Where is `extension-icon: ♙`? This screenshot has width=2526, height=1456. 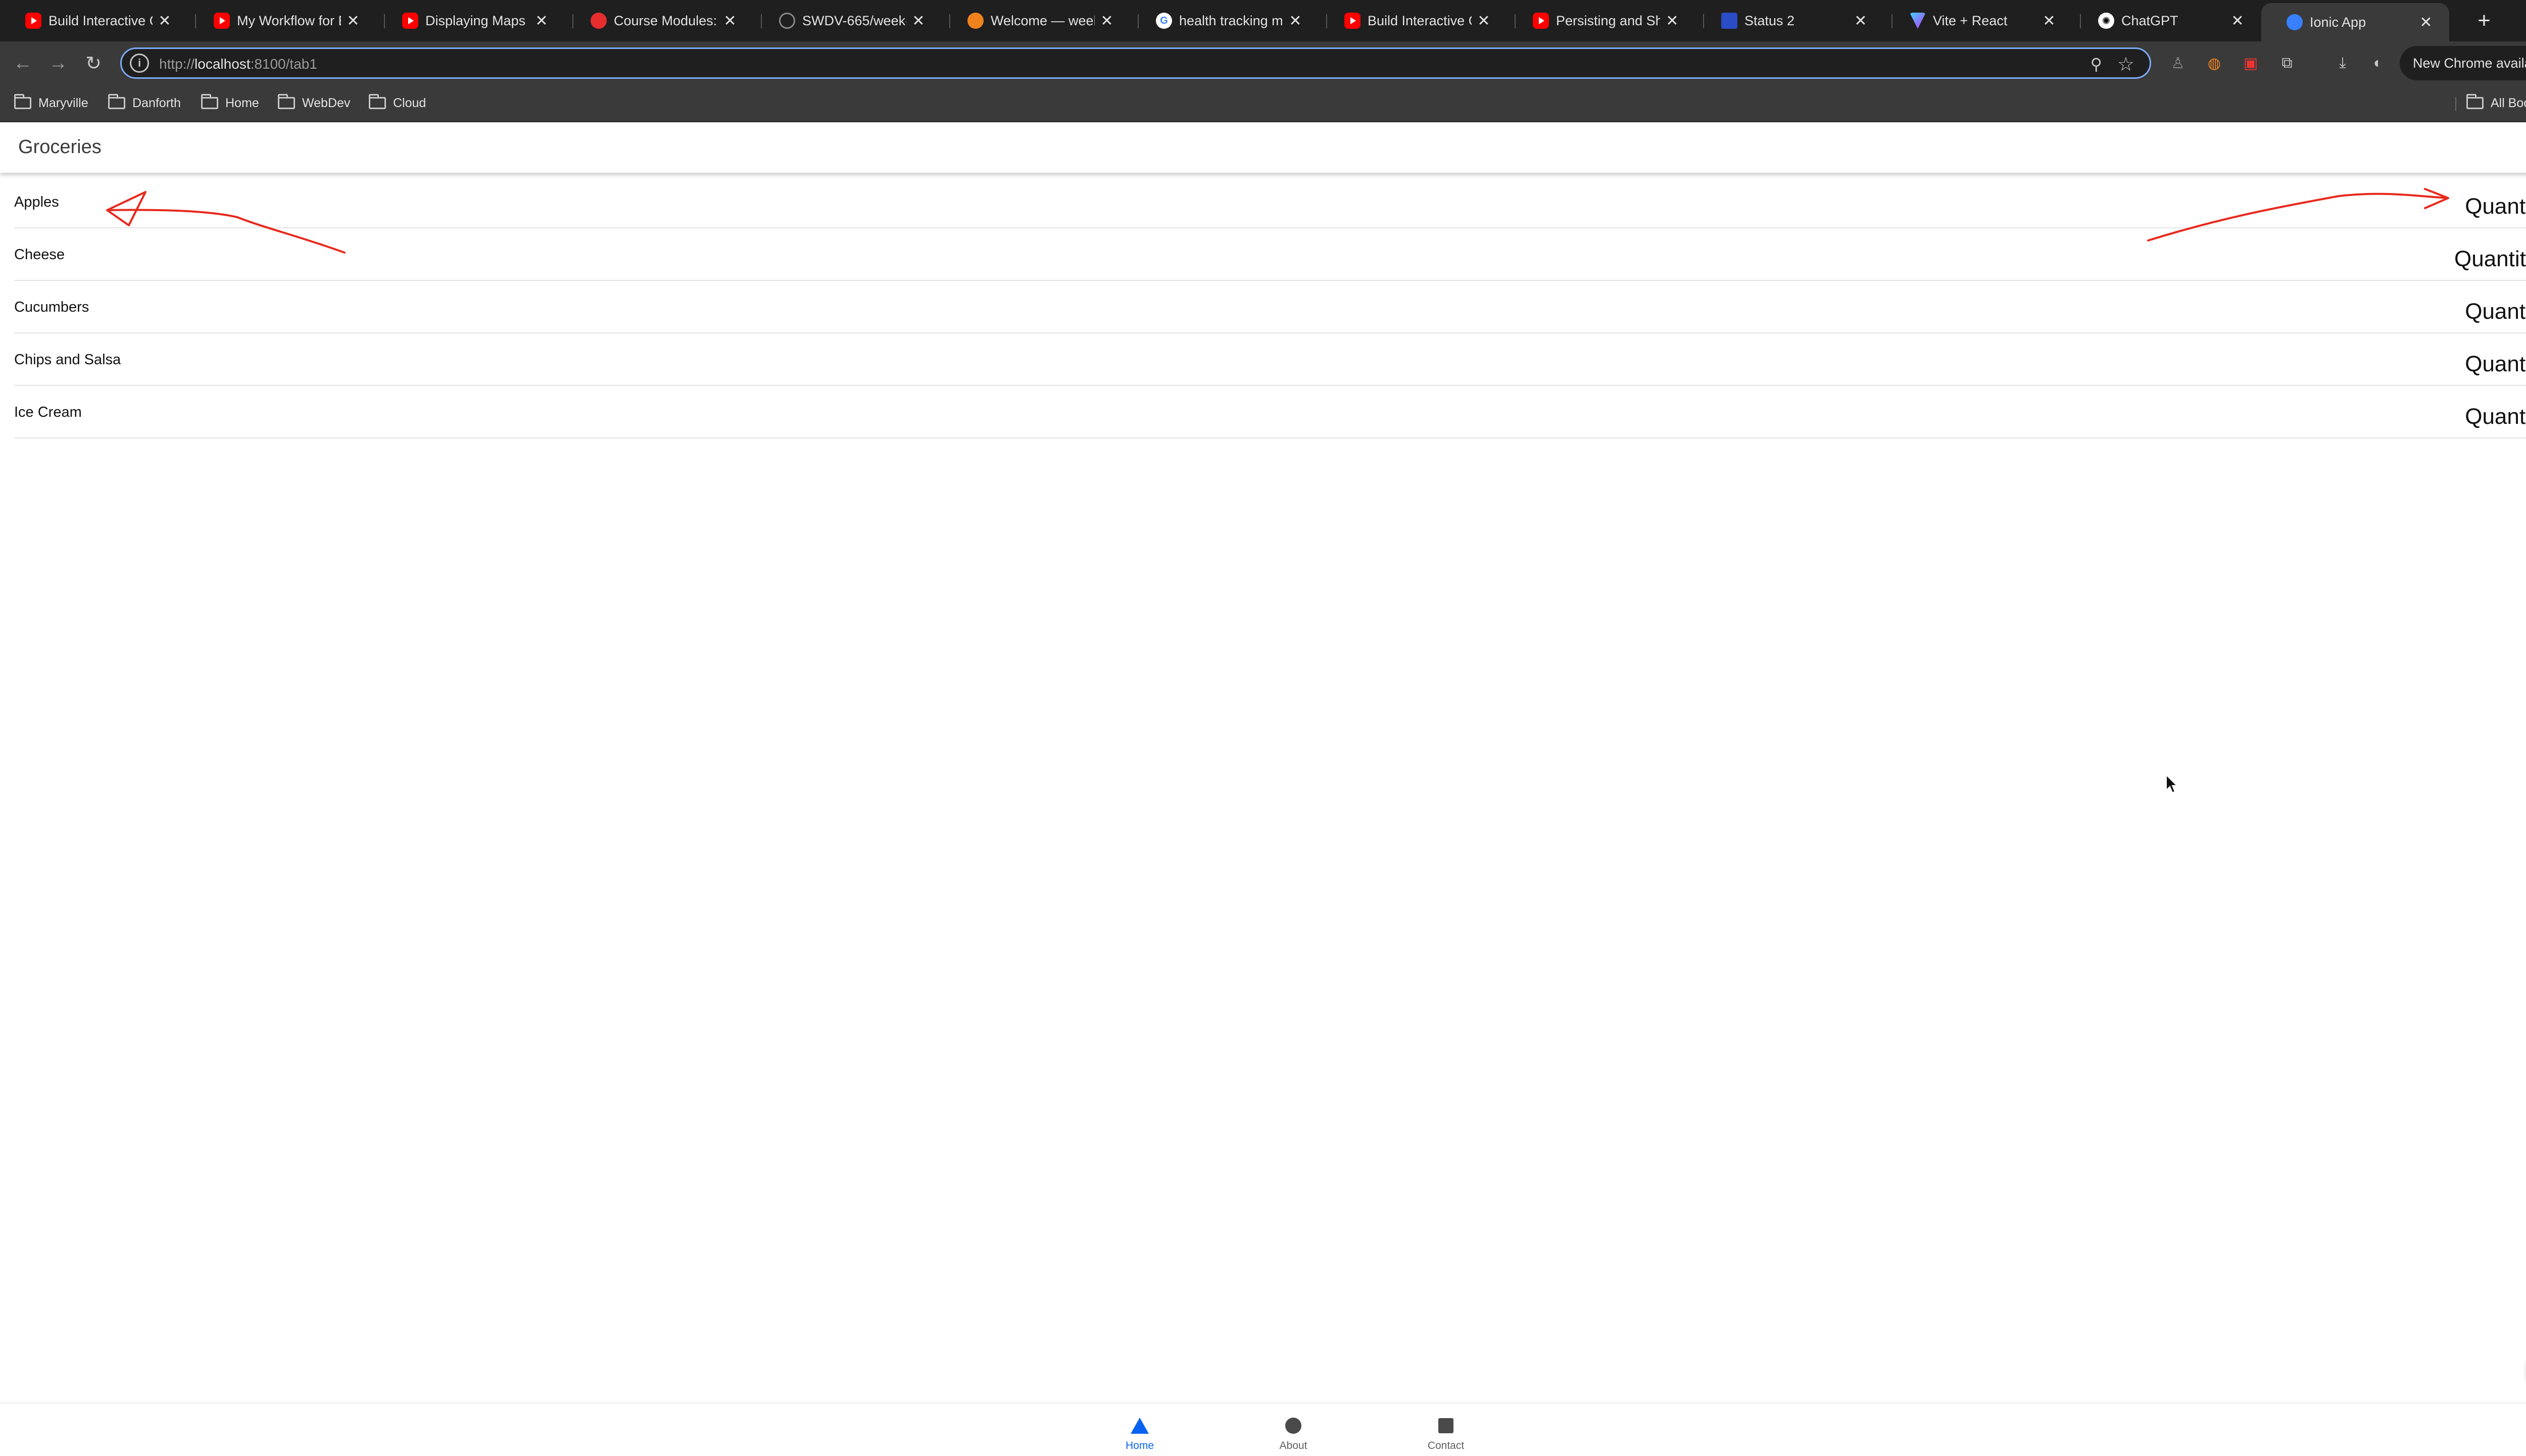 extension-icon: ♙ is located at coordinates (2178, 63).